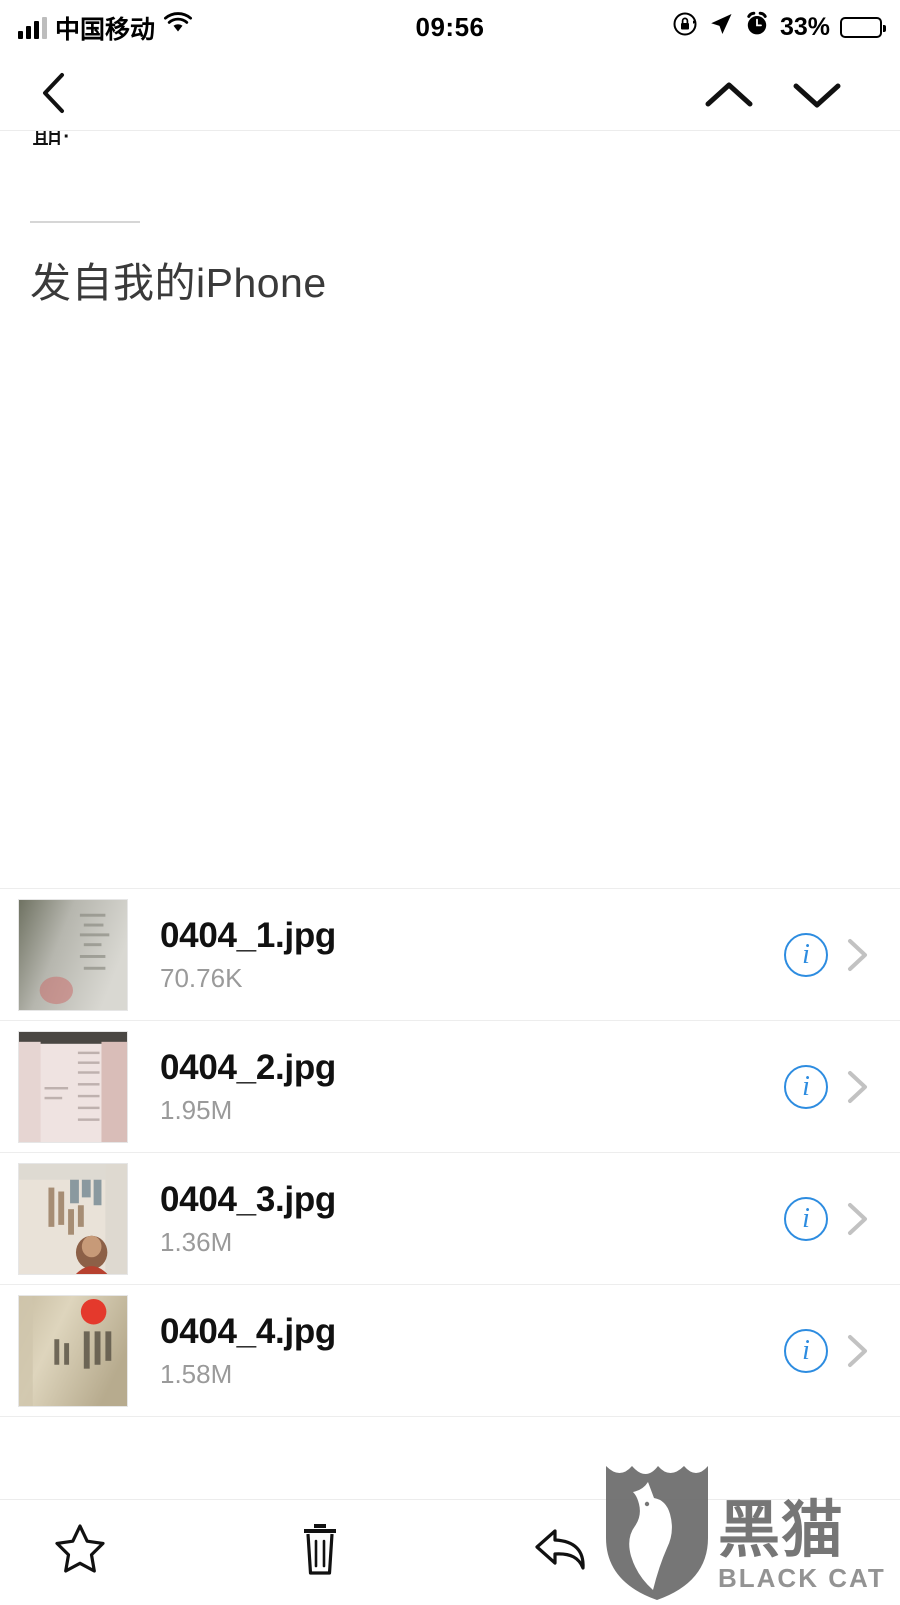 Image resolution: width=900 pixels, height=1605 pixels. Describe the element at coordinates (248, 1068) in the screenshot. I see `attachment-filename: 0404_2.jpg` at that location.